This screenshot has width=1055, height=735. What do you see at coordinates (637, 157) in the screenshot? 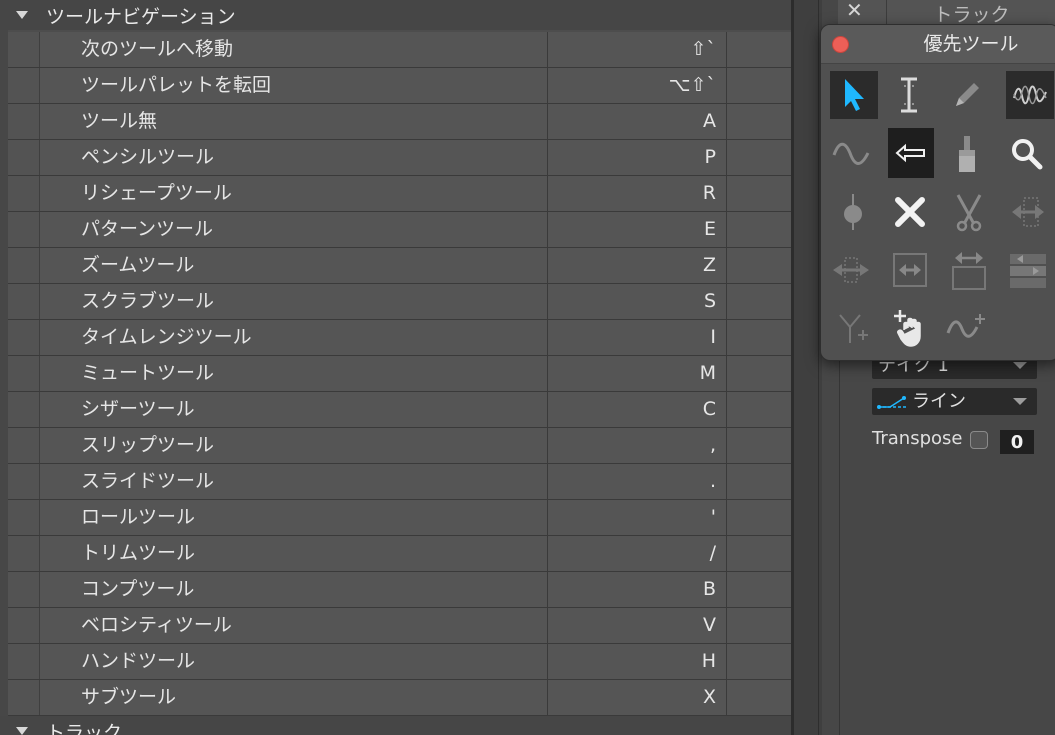
I see `key-shortcut-cell: P` at bounding box center [637, 157].